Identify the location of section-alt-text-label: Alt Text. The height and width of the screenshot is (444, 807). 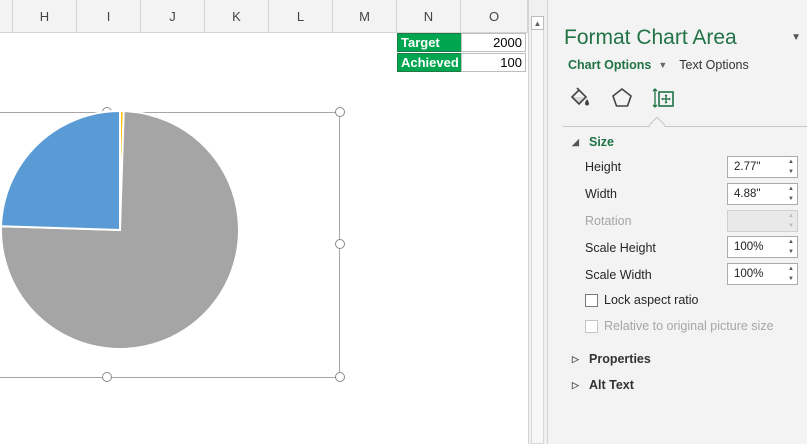
(611, 385).